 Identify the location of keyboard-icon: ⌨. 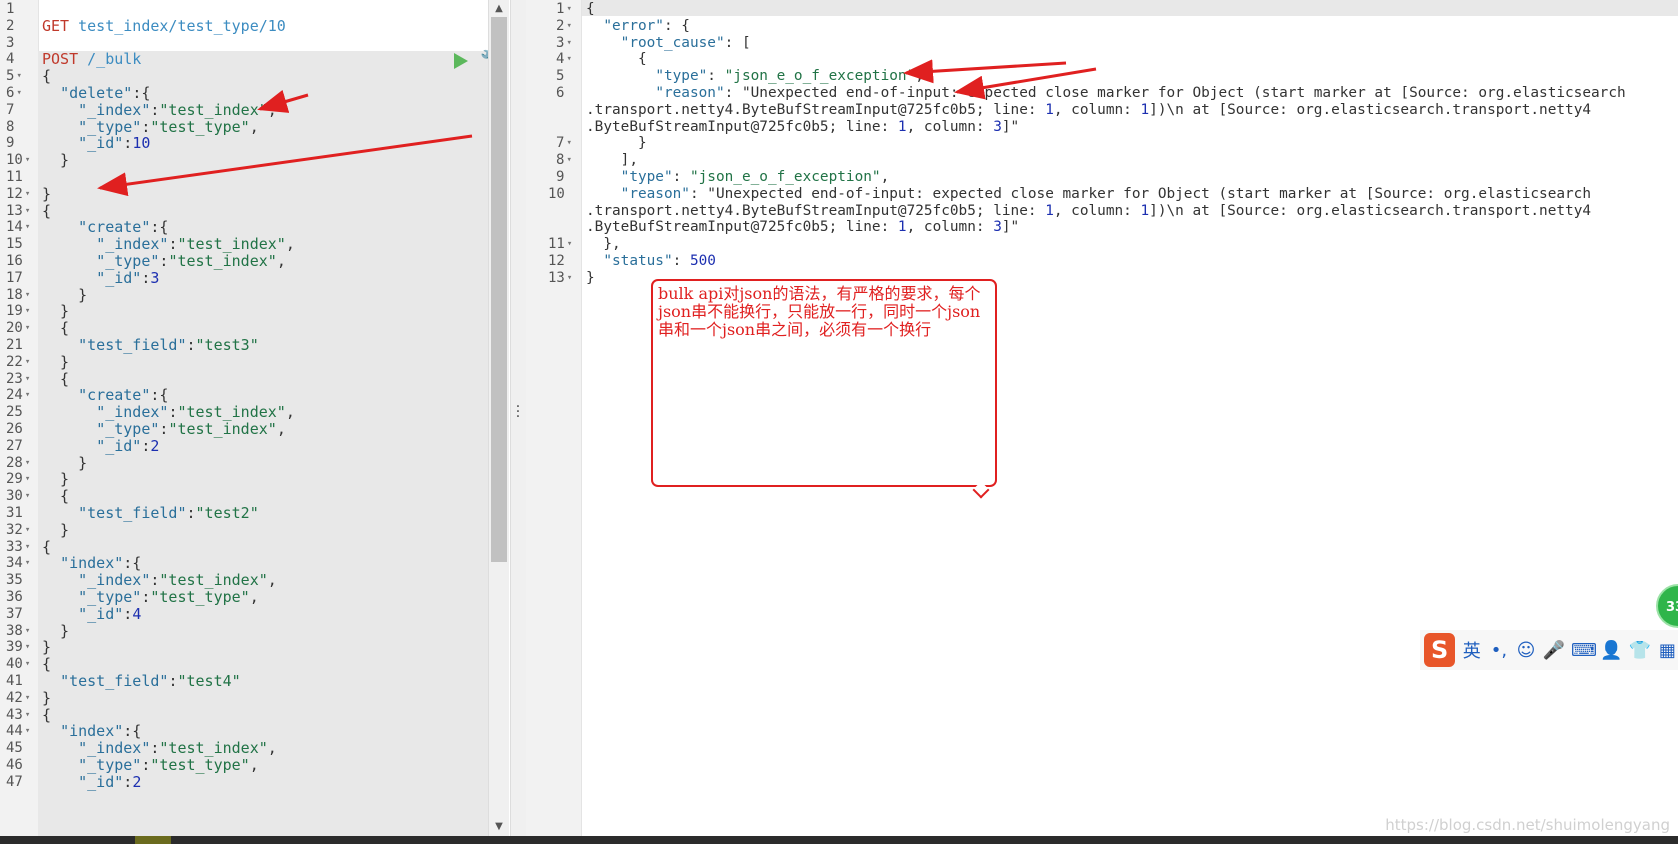
(1584, 650).